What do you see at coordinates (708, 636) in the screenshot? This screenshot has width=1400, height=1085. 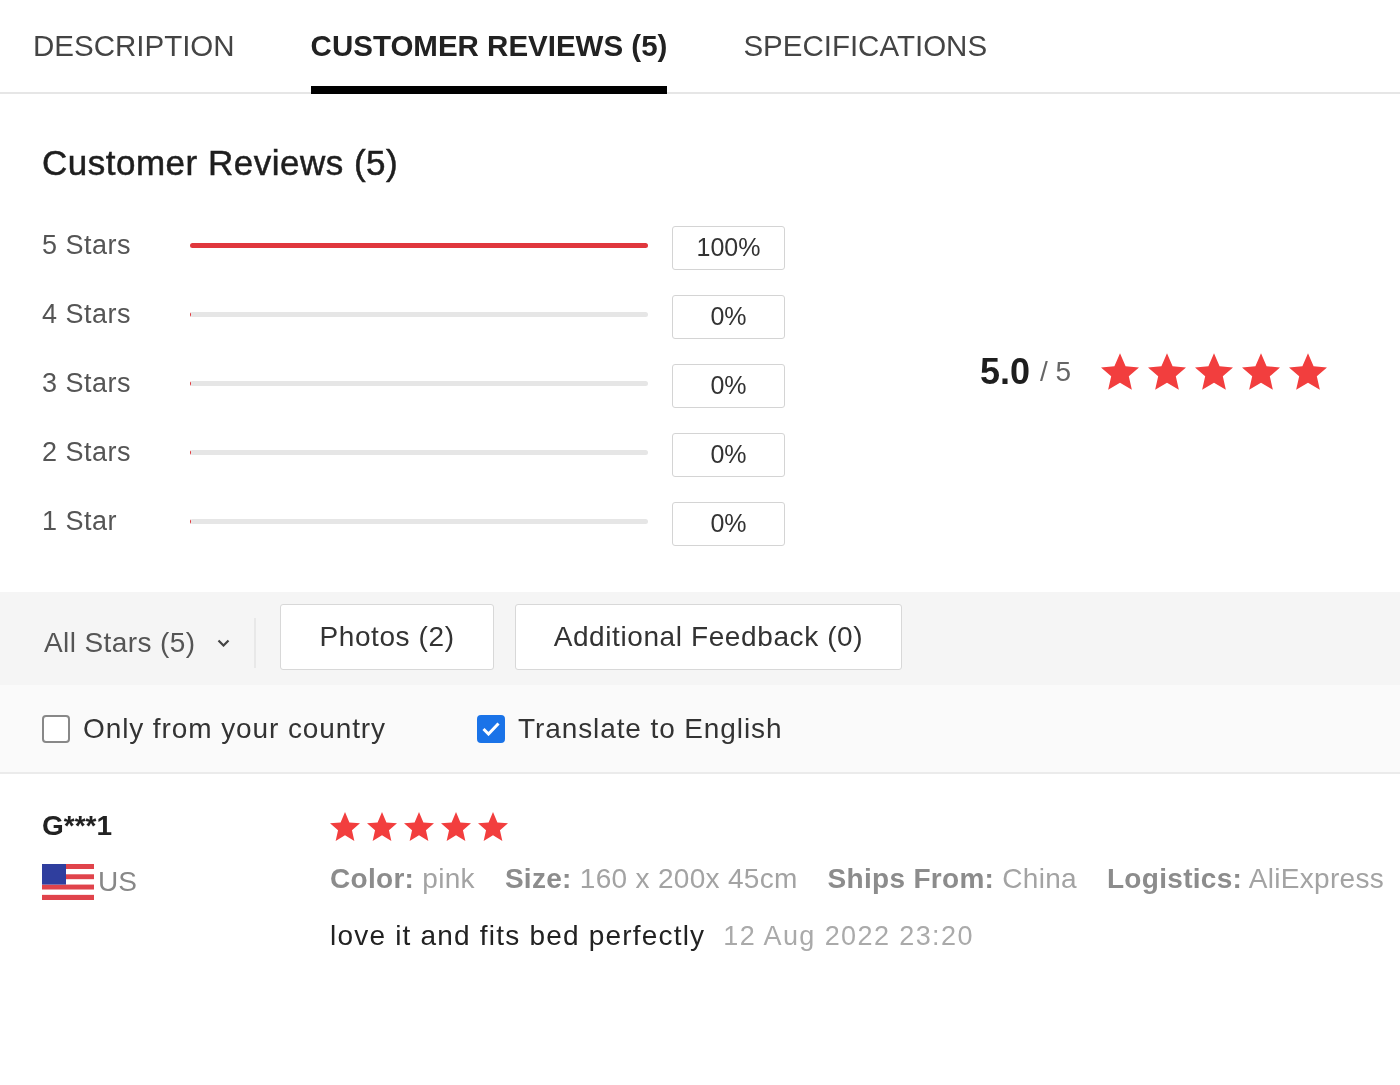 I see `filter-button: Additional Feedback (0)` at bounding box center [708, 636].